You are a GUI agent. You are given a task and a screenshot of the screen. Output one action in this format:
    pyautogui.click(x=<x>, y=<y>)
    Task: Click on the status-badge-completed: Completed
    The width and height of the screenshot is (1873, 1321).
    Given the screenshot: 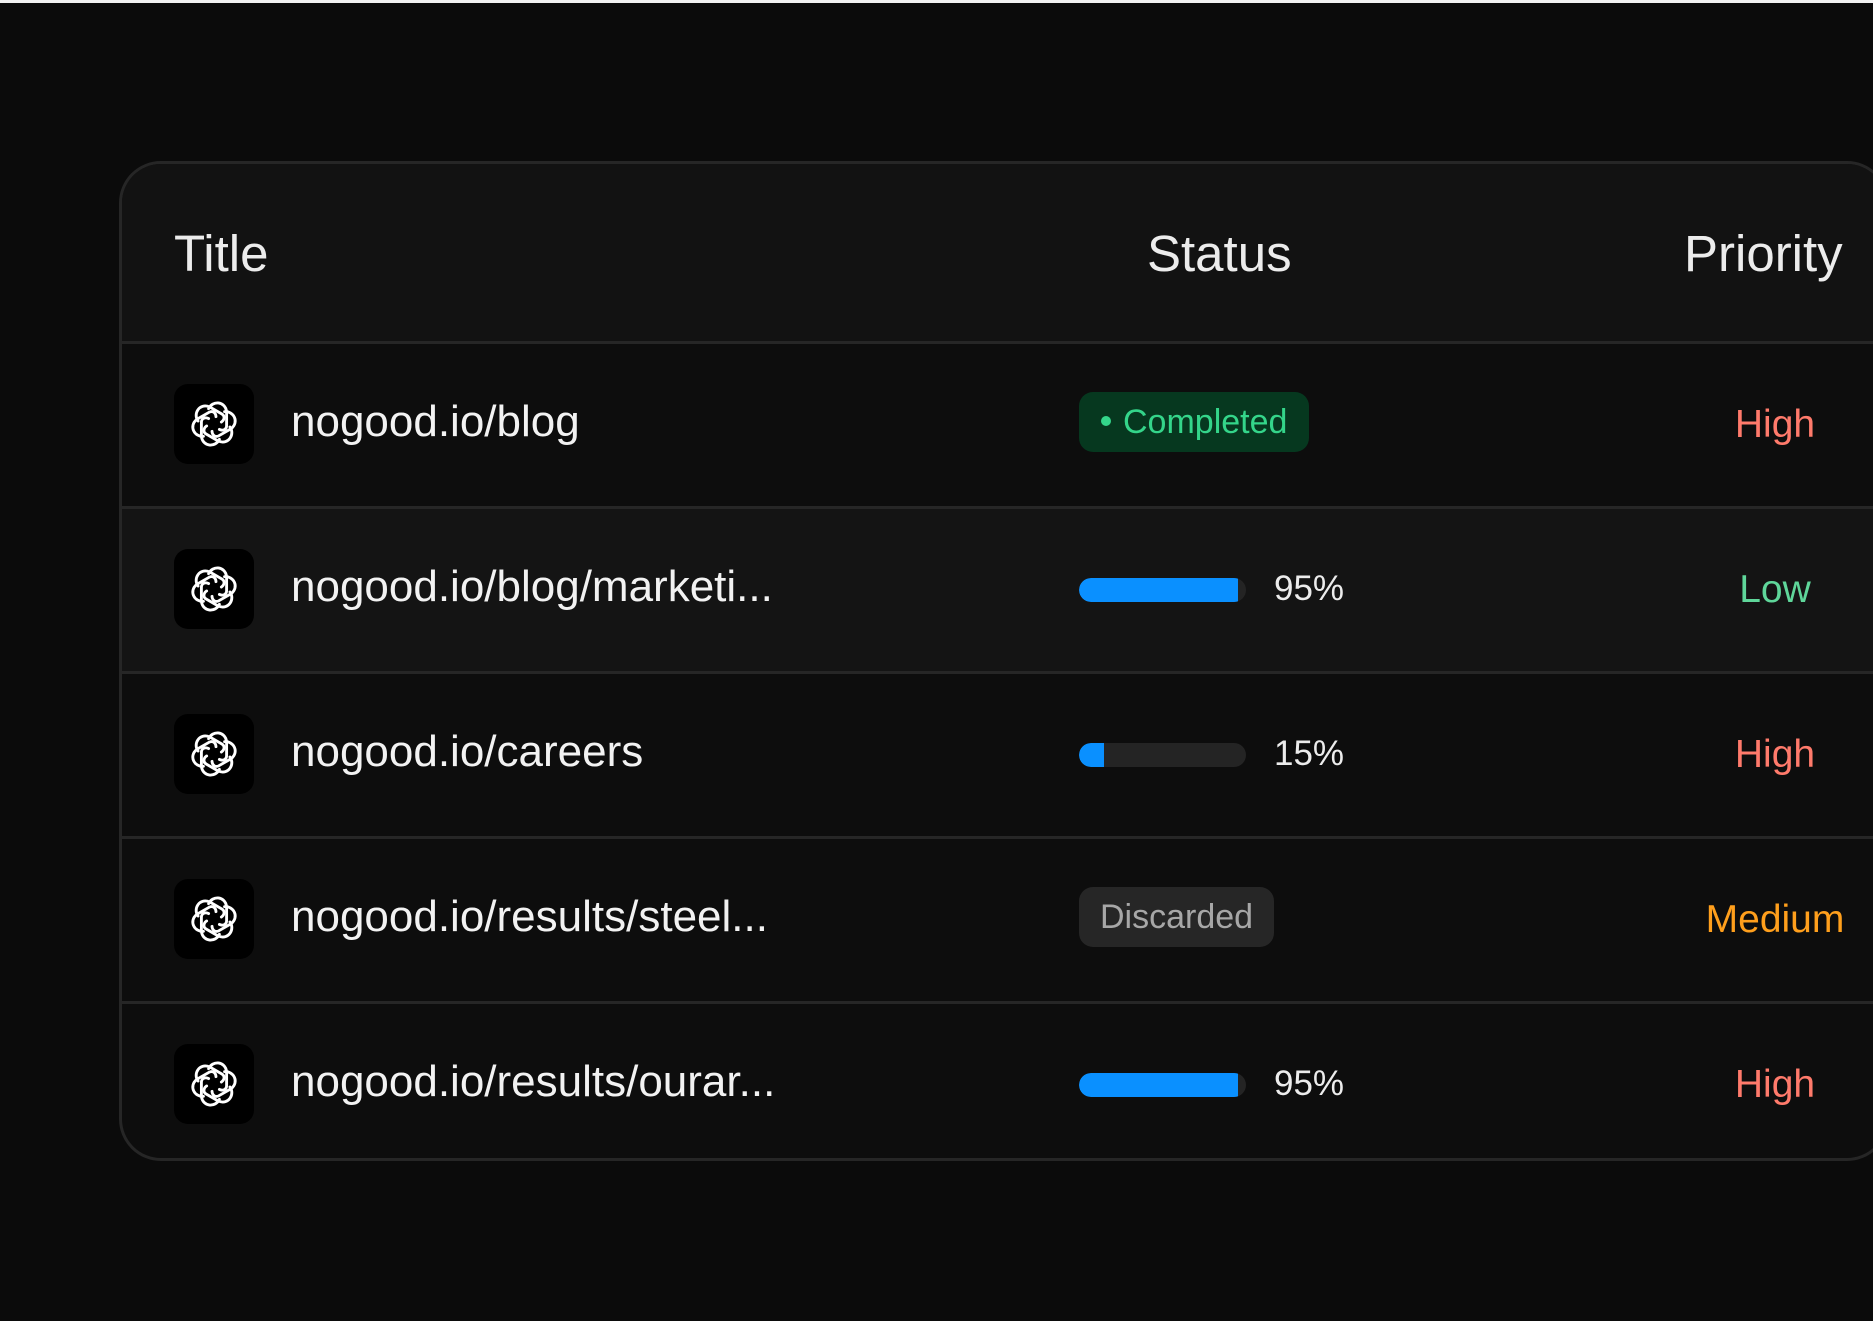 What is the action you would take?
    pyautogui.click(x=1194, y=422)
    